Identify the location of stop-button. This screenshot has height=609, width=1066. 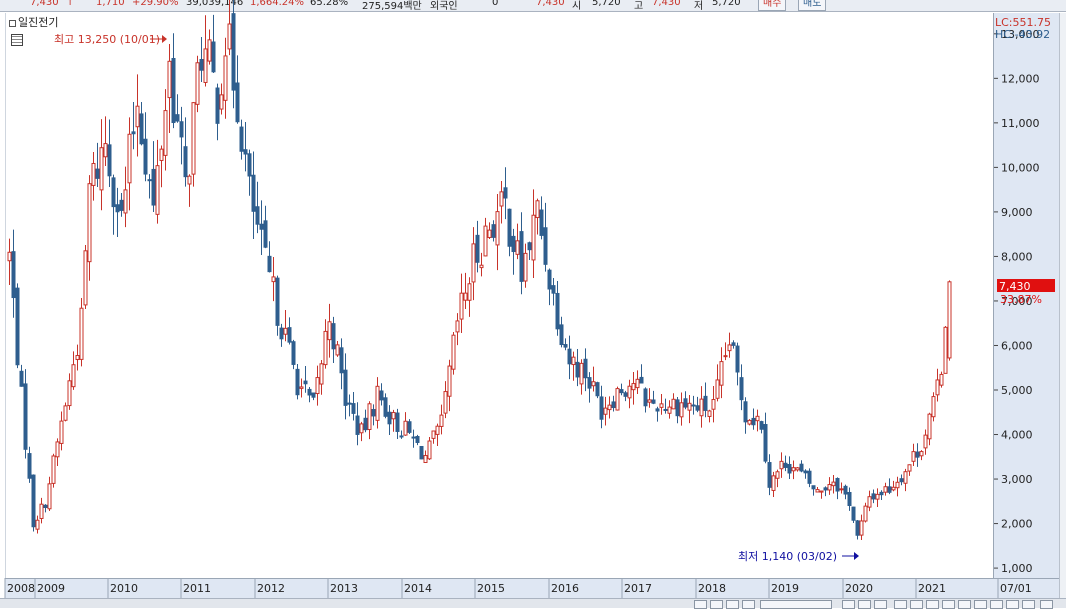
(732, 604).